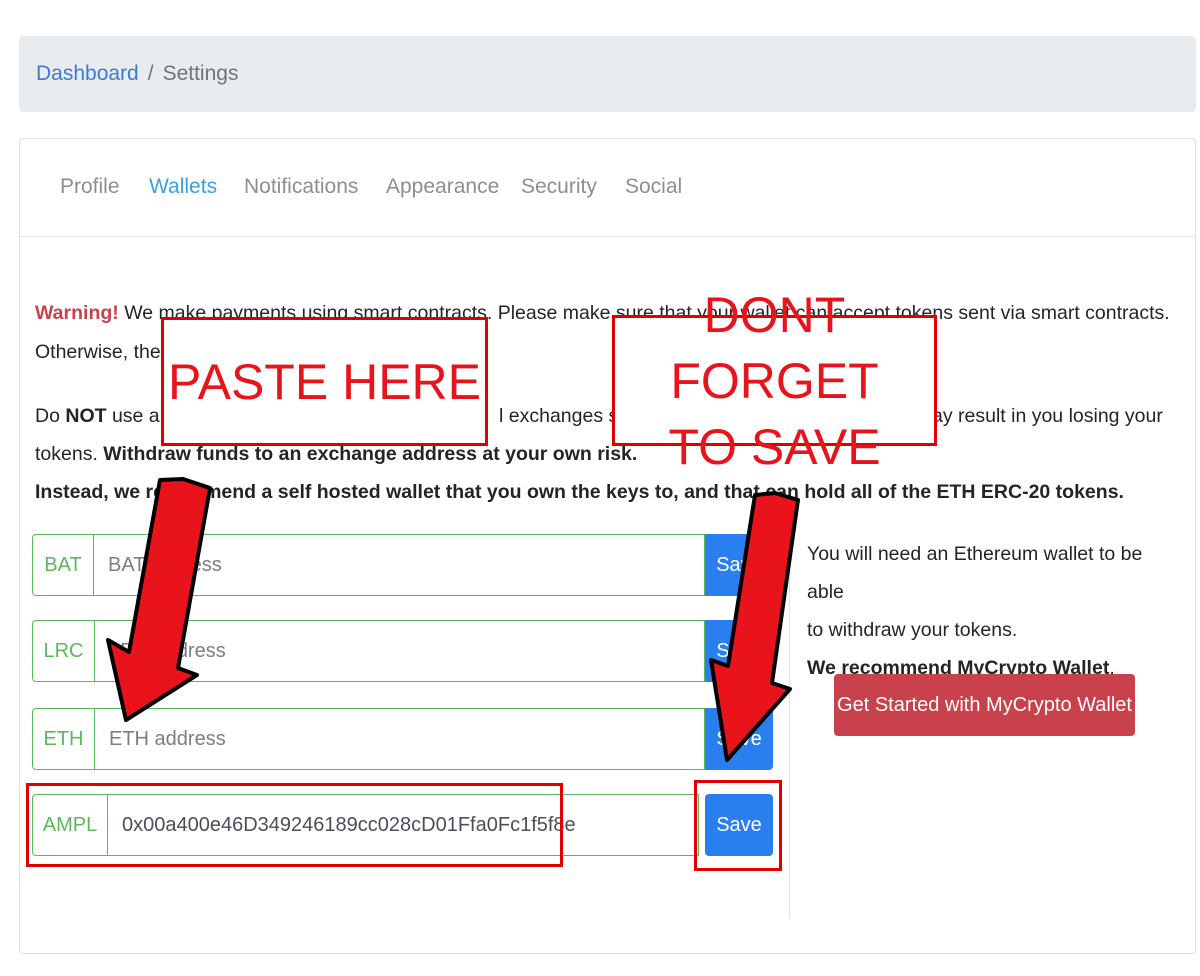  Describe the element at coordinates (738, 825) in the screenshot. I see `save-highlight-box` at that location.